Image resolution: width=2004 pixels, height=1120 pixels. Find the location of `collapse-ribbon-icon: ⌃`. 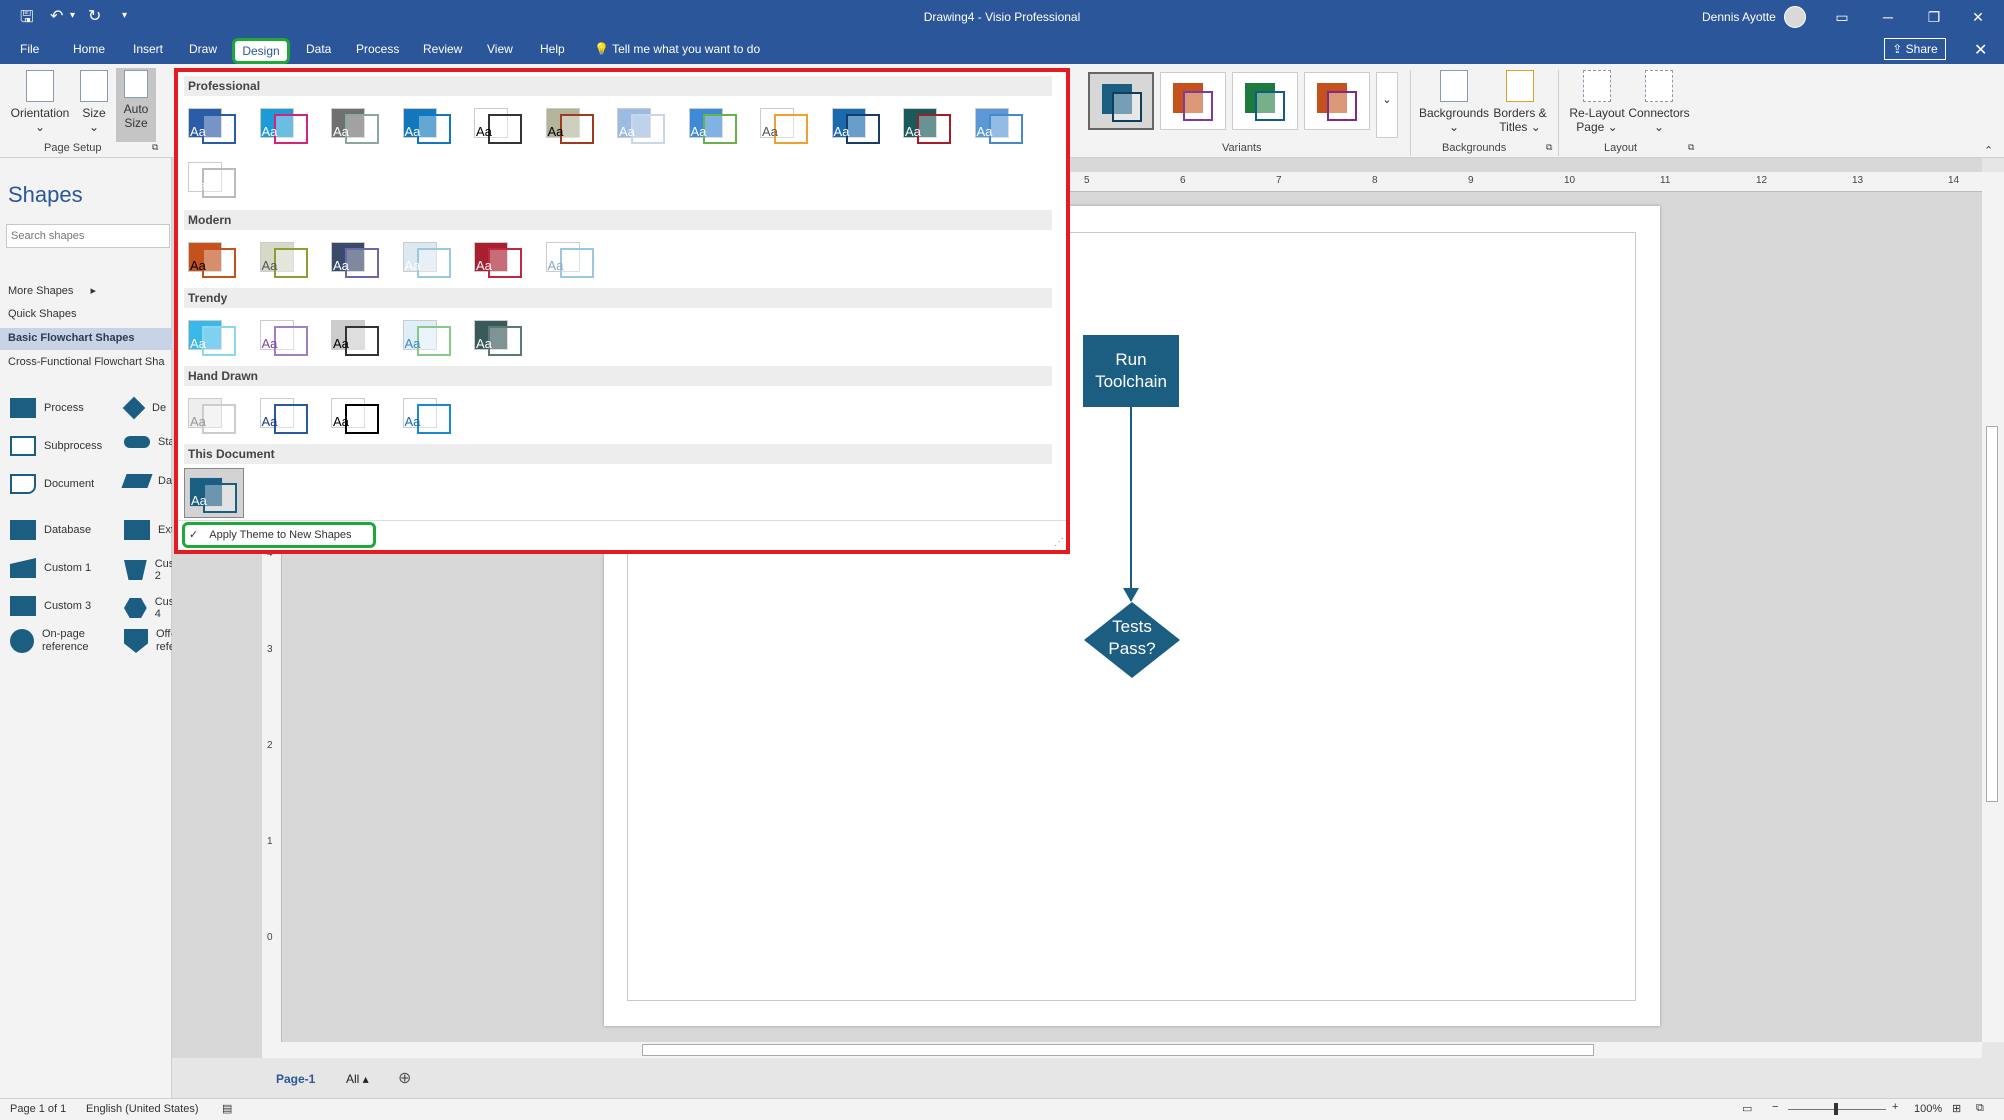

collapse-ribbon-icon: ⌃ is located at coordinates (1988, 150).